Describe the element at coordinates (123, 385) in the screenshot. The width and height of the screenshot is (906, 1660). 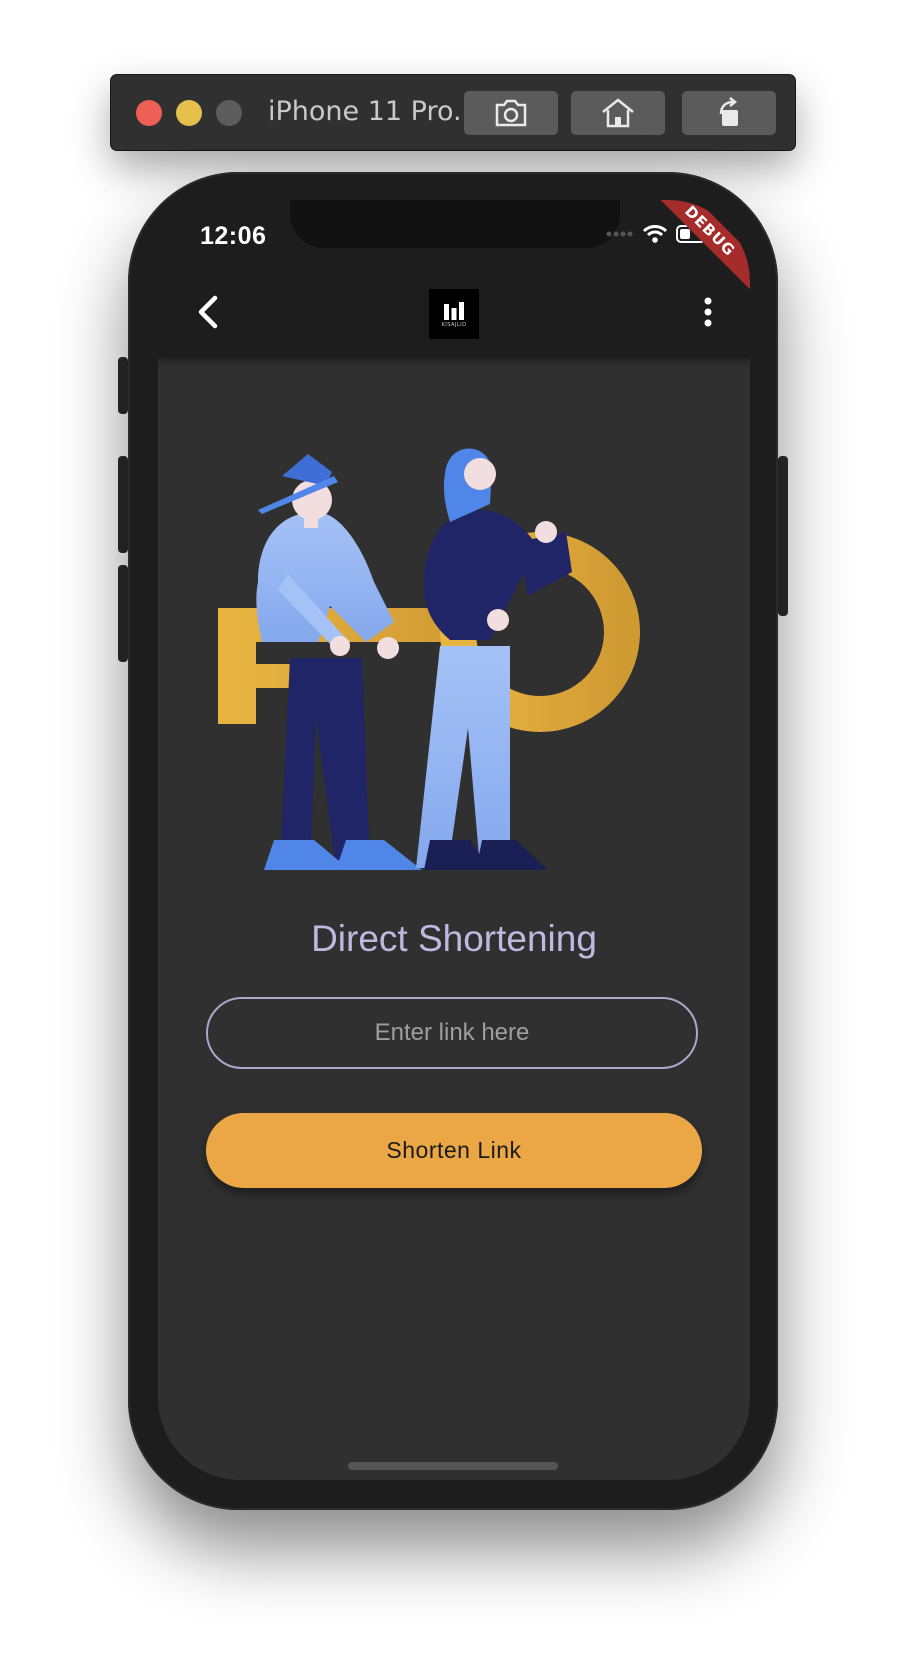
I see `mute-switch` at that location.